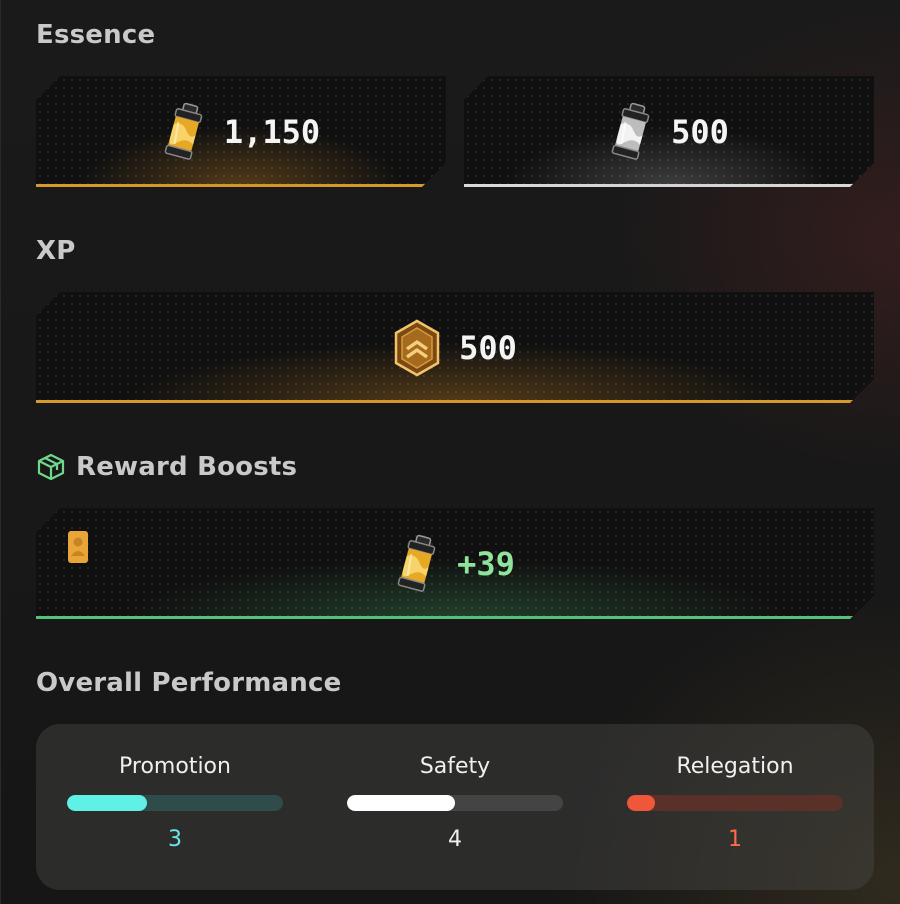 This screenshot has height=904, width=900. I want to click on safety-bar, so click(455, 803).